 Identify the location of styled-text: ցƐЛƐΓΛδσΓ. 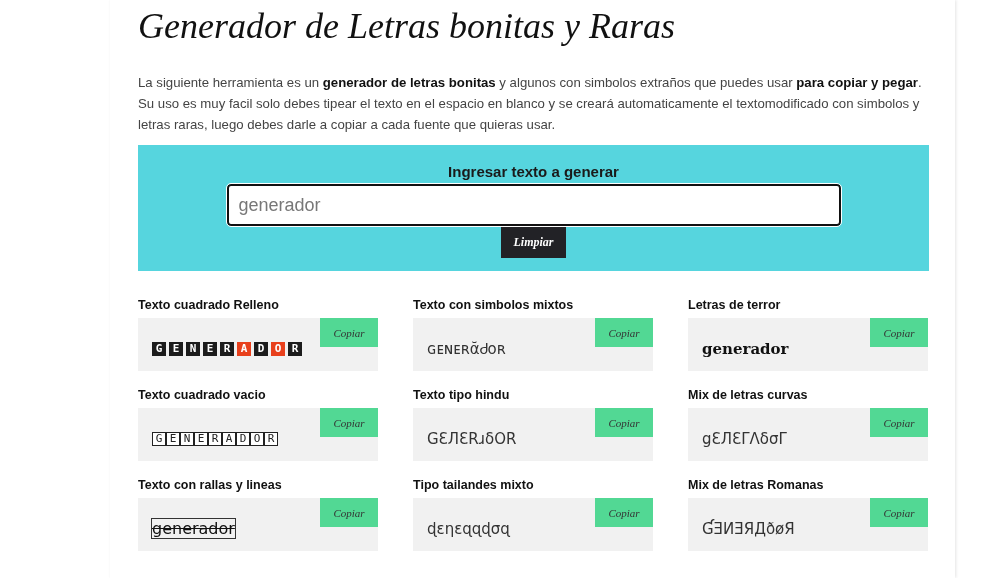
(744, 438).